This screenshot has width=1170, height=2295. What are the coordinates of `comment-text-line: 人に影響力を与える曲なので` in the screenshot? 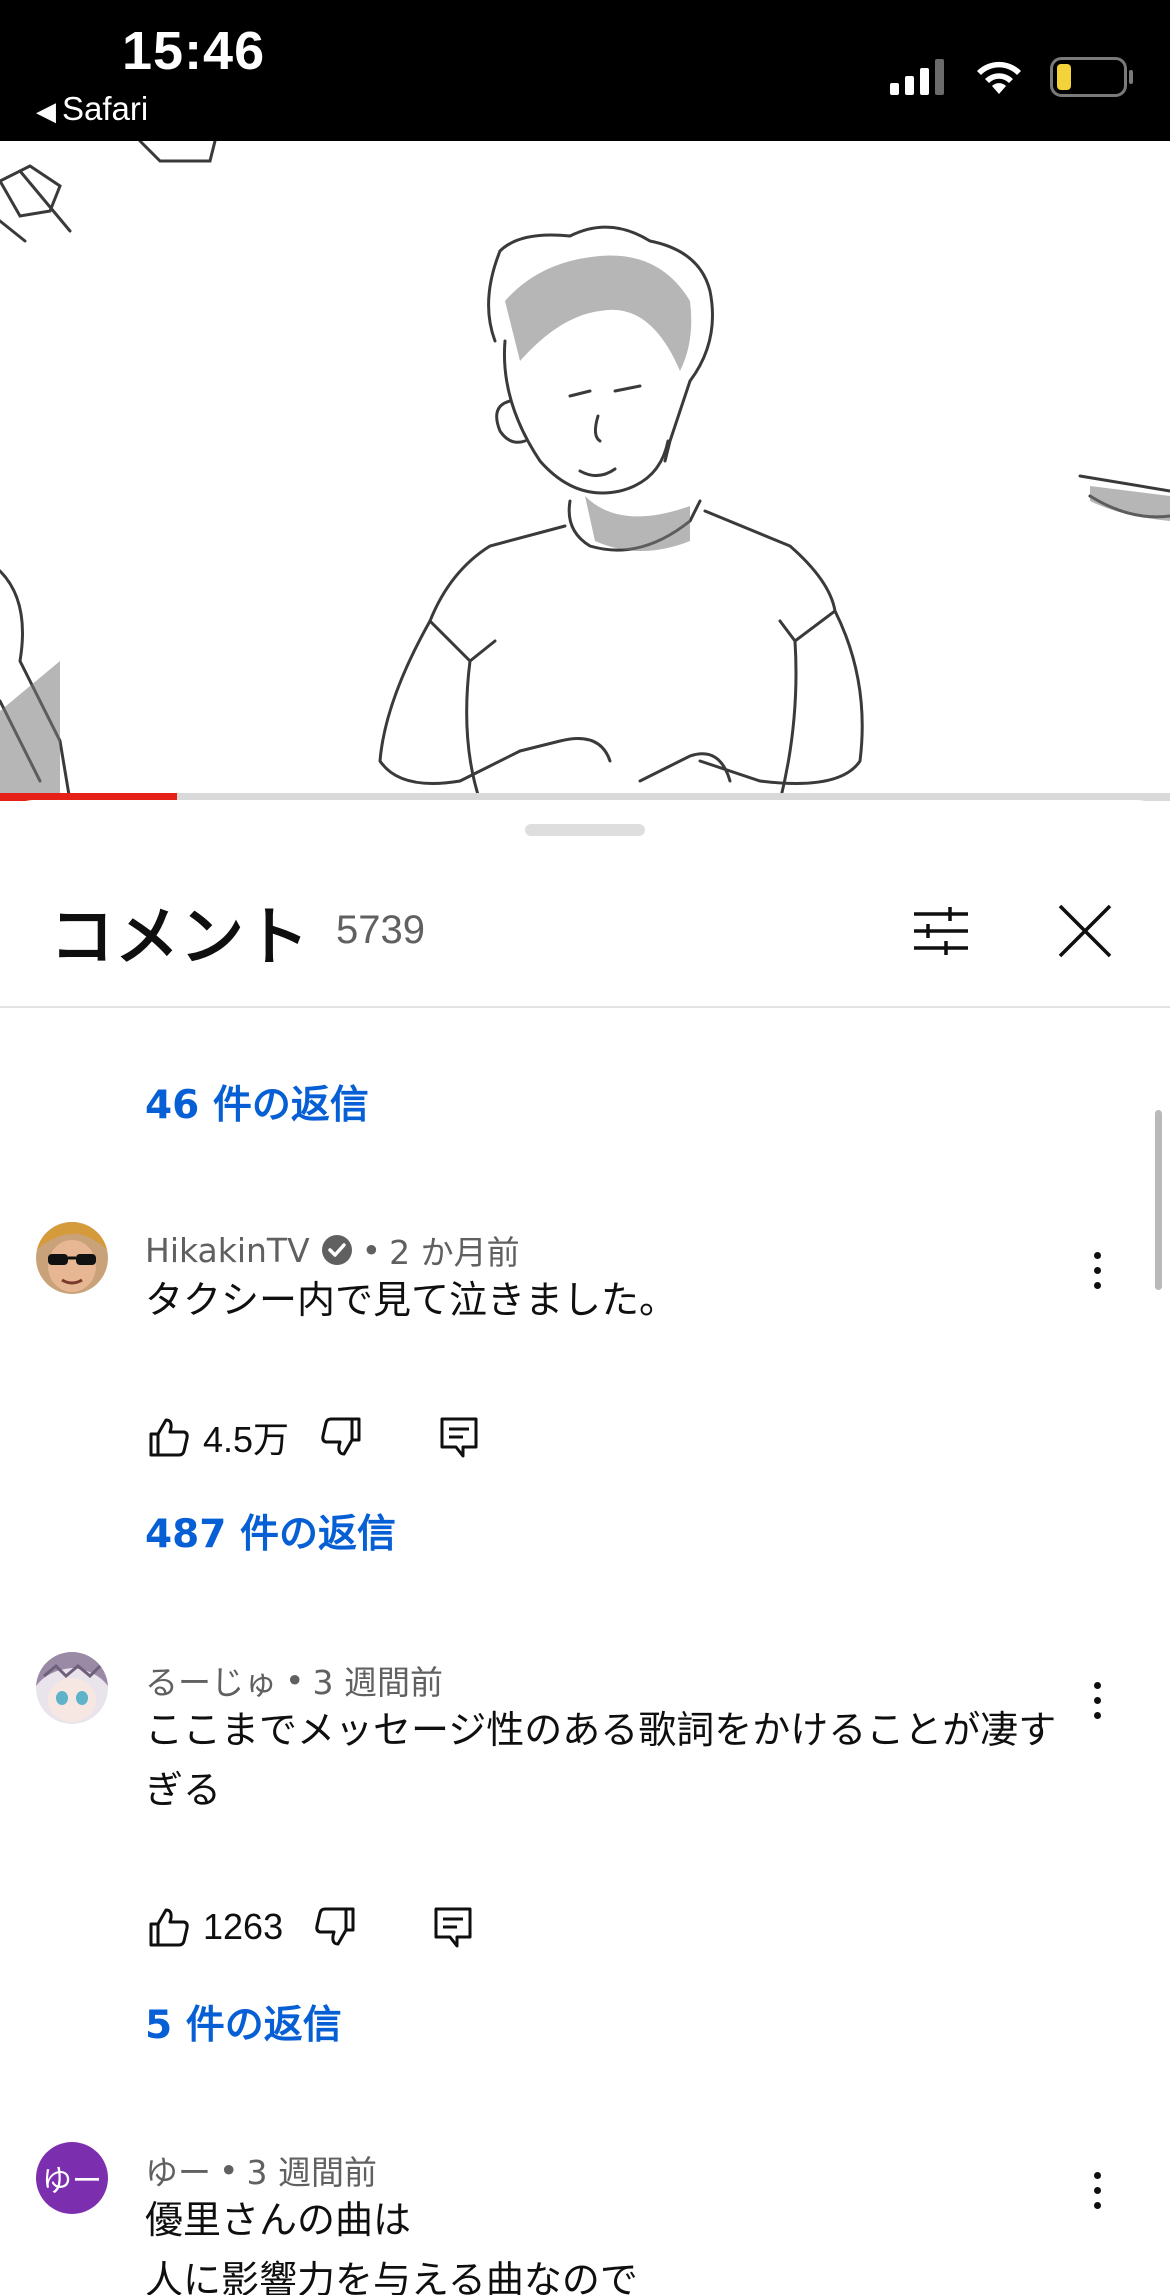 It's located at (391, 2276).